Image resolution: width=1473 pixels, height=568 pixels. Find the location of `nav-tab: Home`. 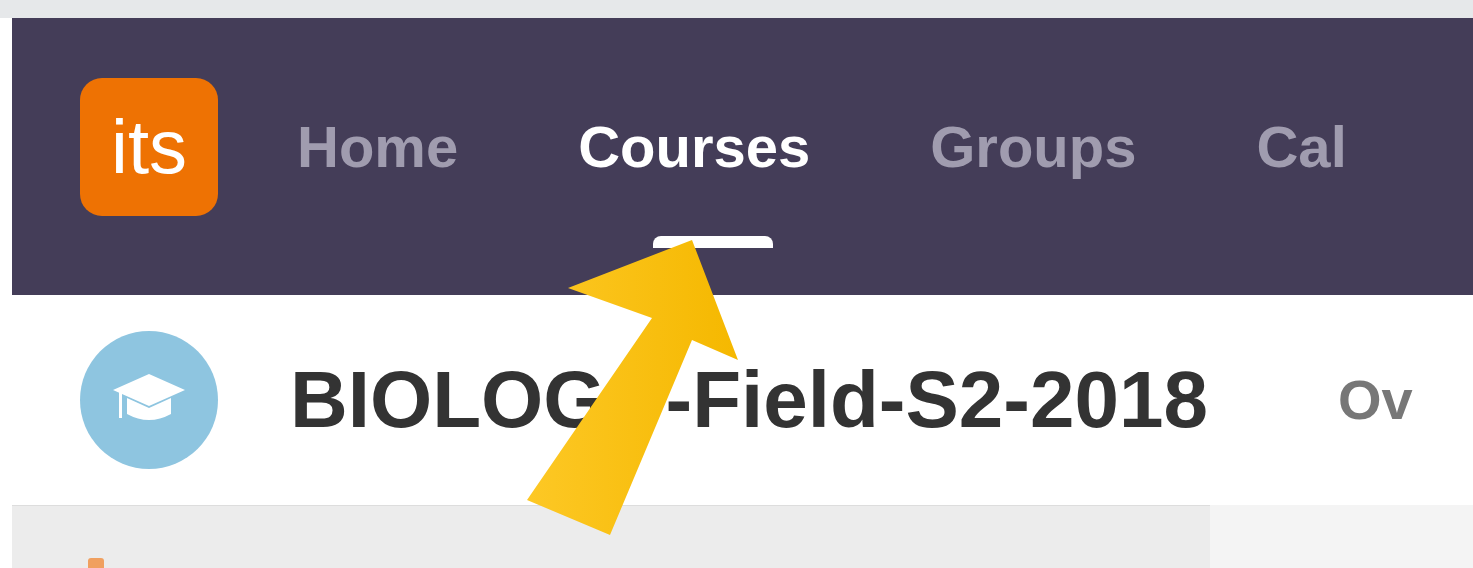

nav-tab: Home is located at coordinates (378, 146).